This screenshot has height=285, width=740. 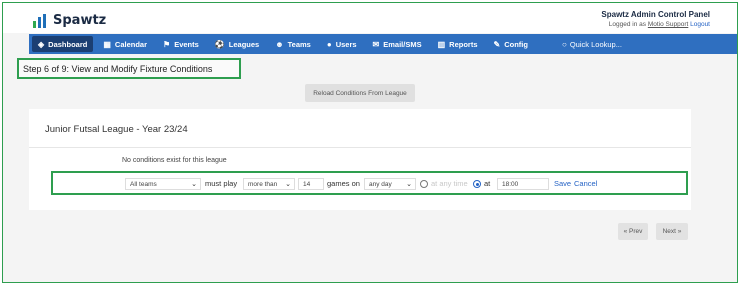 I want to click on games-count-input: 14, so click(x=311, y=184).